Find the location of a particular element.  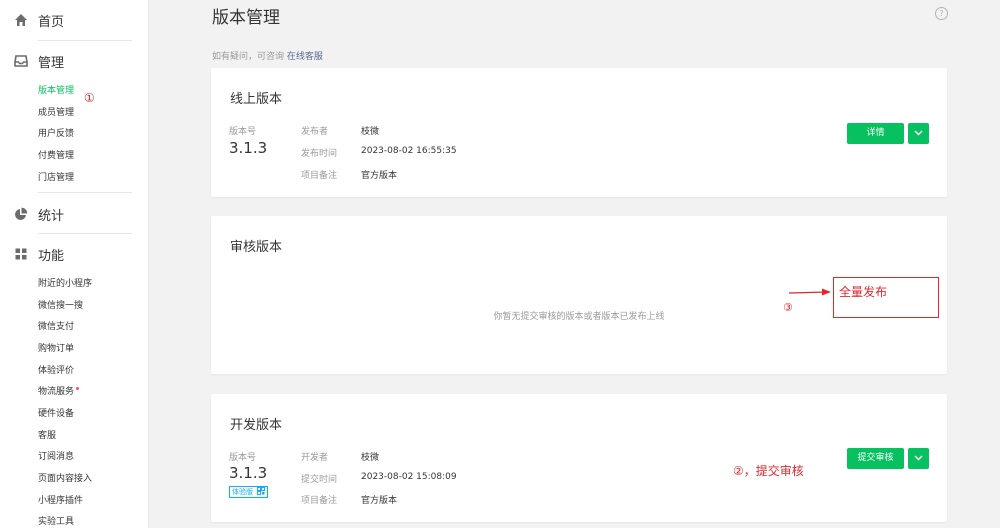

submit-time-label: 提交时间 is located at coordinates (319, 480).